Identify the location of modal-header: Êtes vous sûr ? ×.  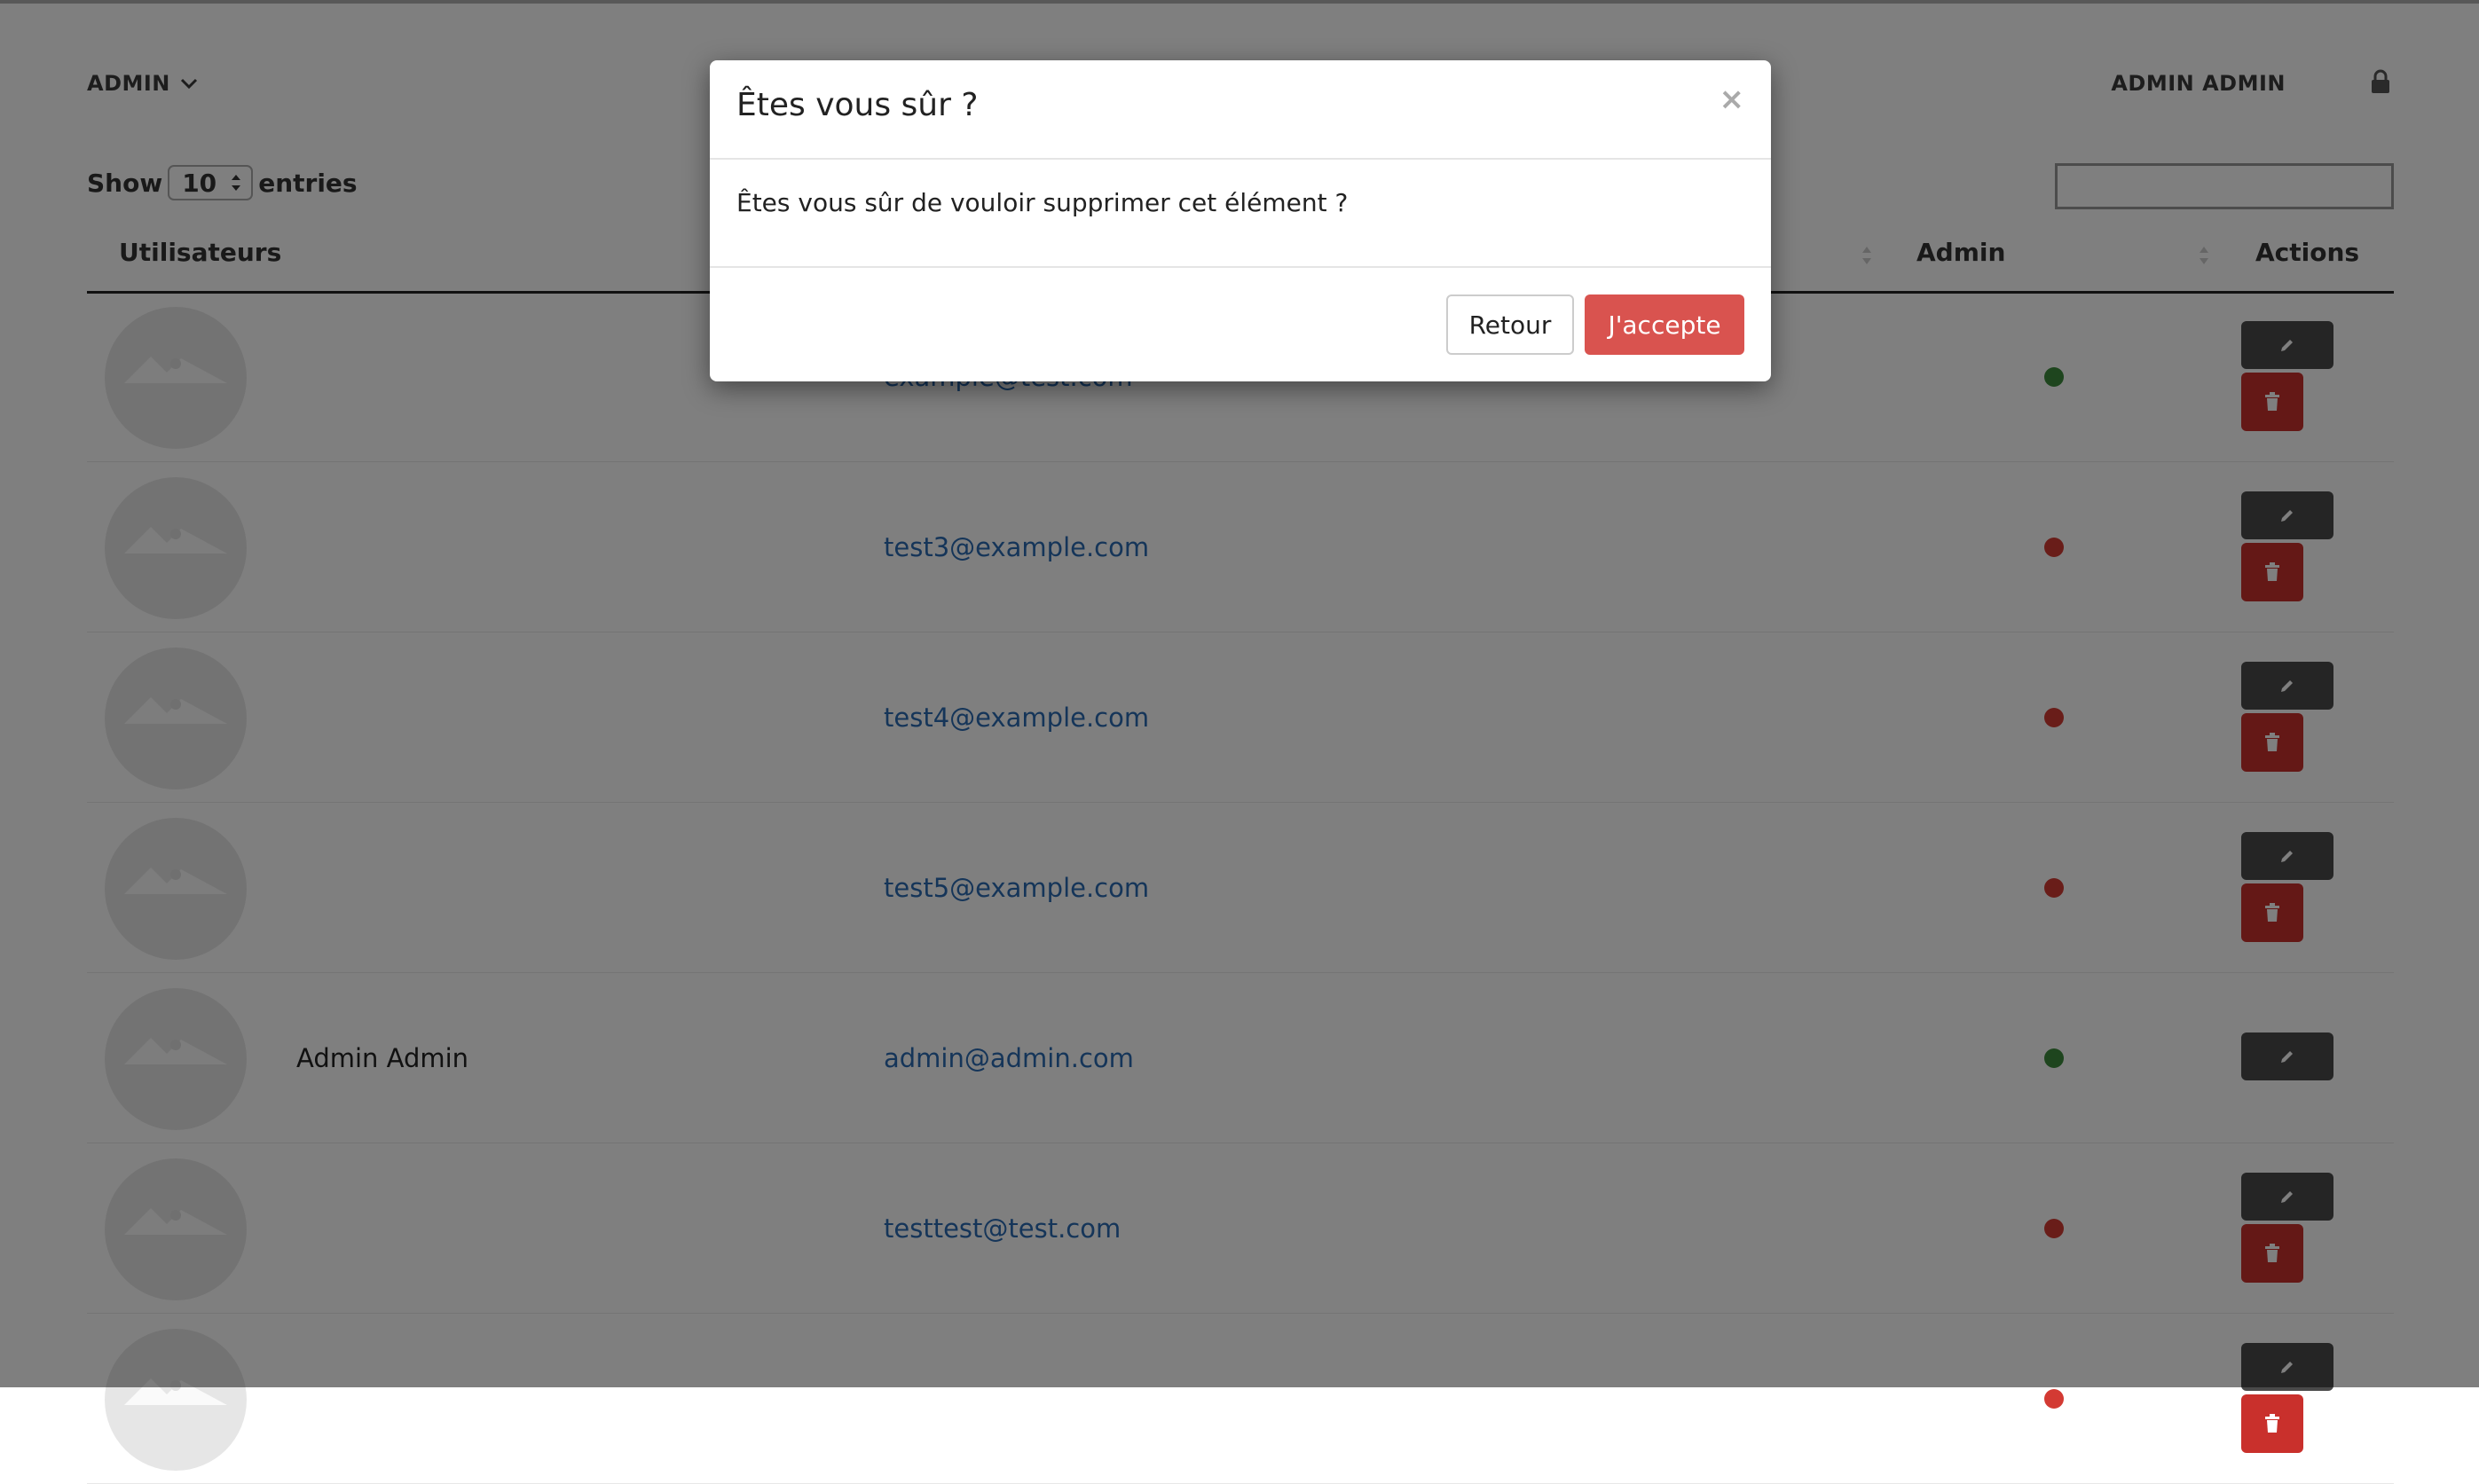
(1240, 110).